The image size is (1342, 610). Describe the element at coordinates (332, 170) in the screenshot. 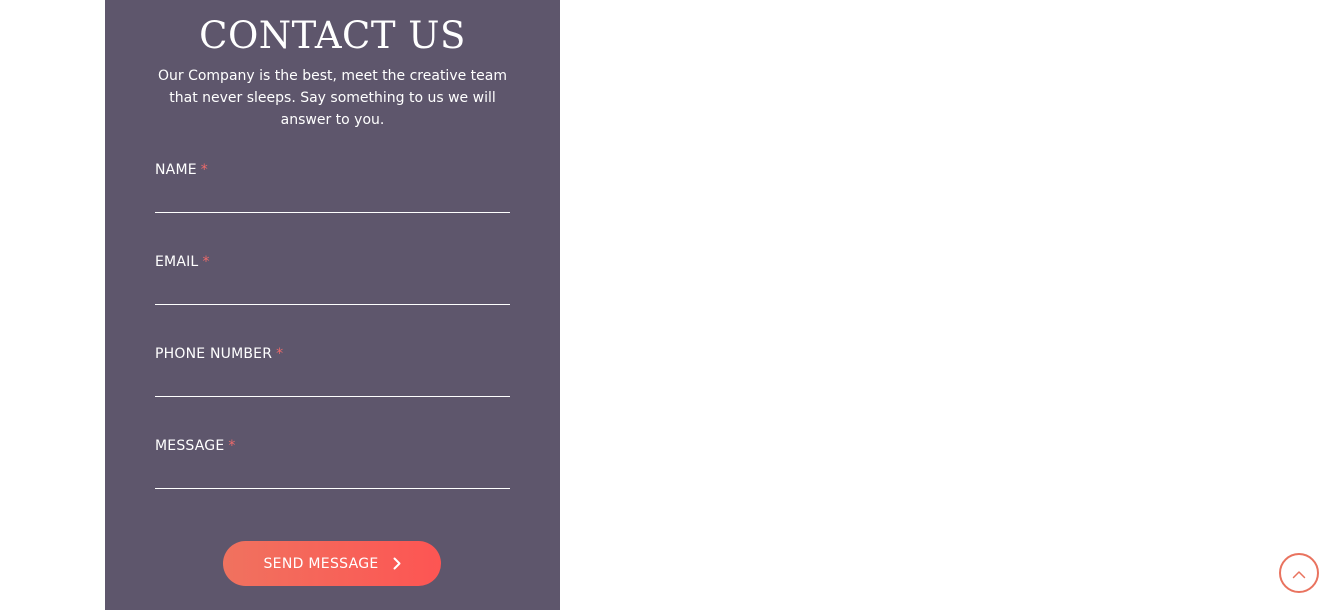

I see `name-label: NAME *` at that location.